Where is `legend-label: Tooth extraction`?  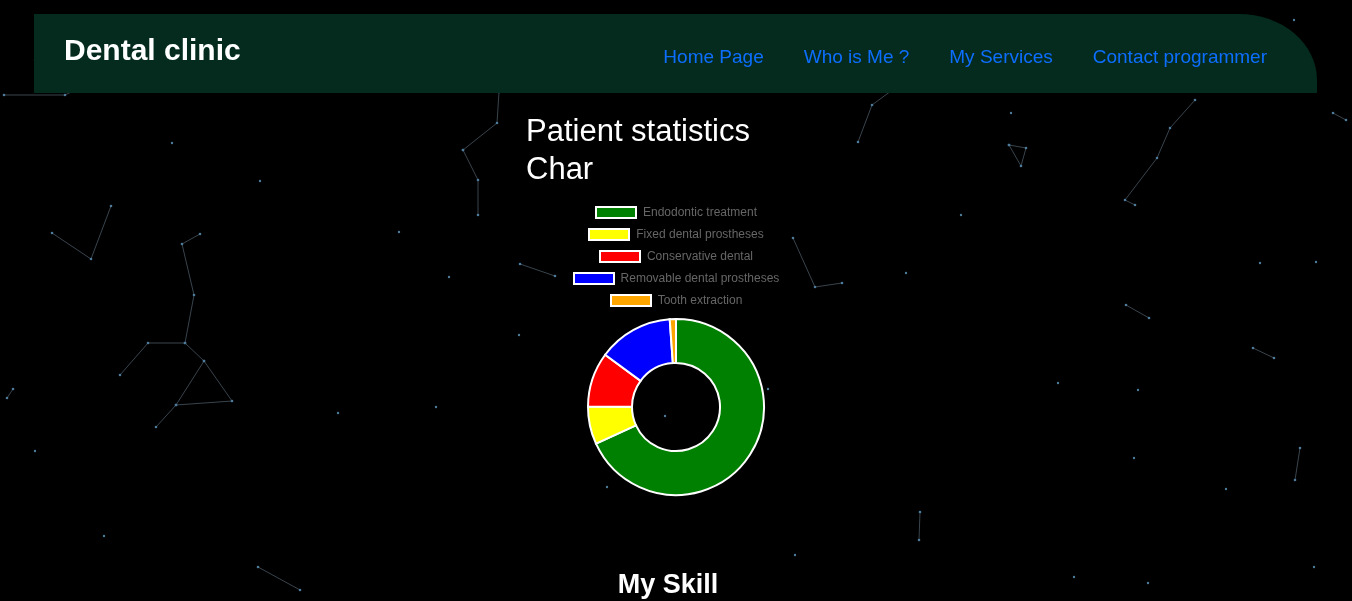
legend-label: Tooth extraction is located at coordinates (700, 300).